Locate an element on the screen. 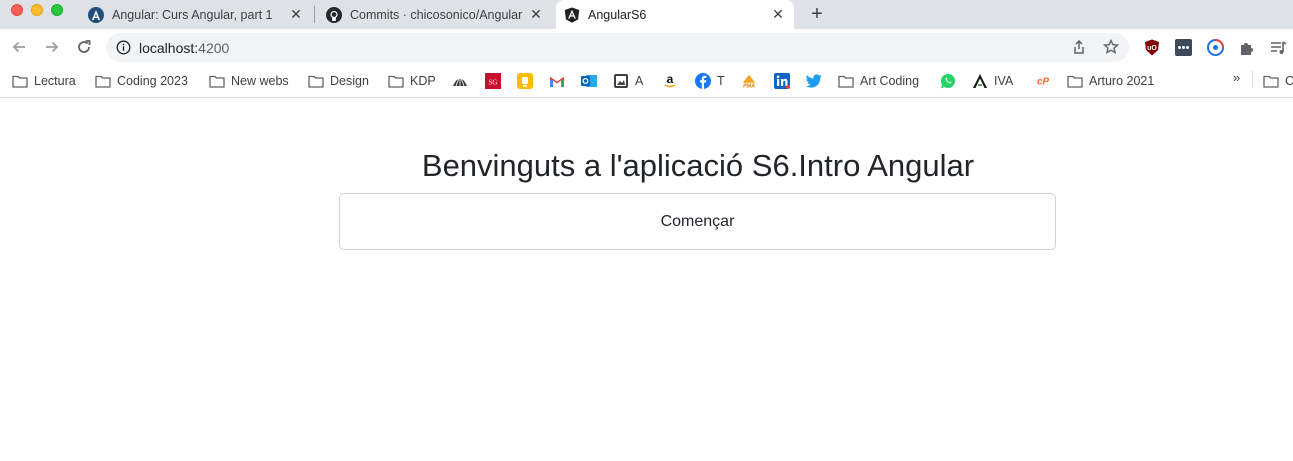 This screenshot has width=1293, height=461. reload-icon is located at coordinates (84, 46).